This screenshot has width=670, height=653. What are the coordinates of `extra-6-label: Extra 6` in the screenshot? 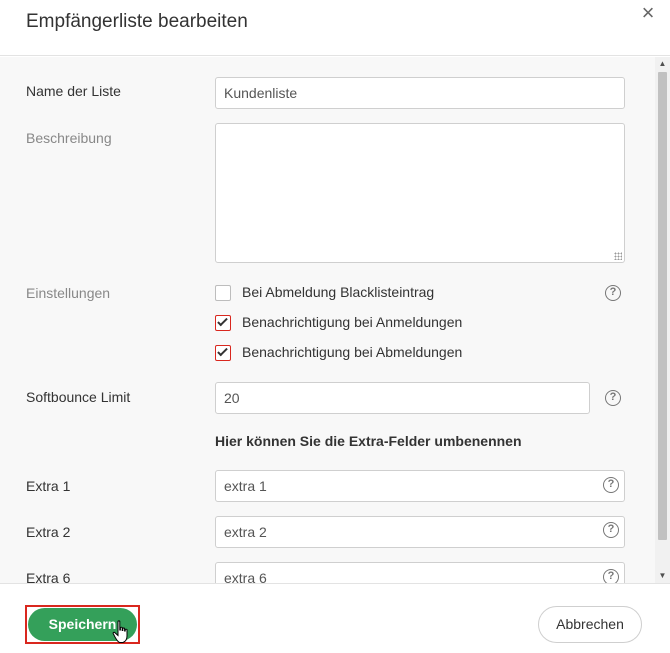 It's located at (48, 576).